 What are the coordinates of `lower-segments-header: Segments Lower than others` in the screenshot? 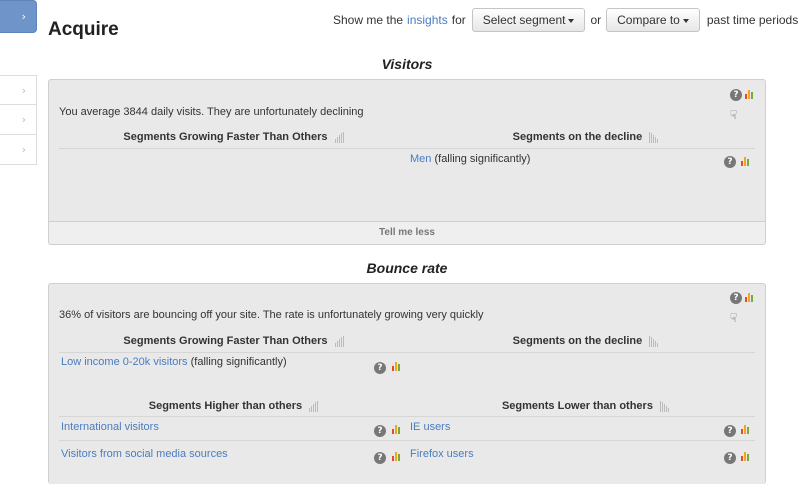 It's located at (586, 406).